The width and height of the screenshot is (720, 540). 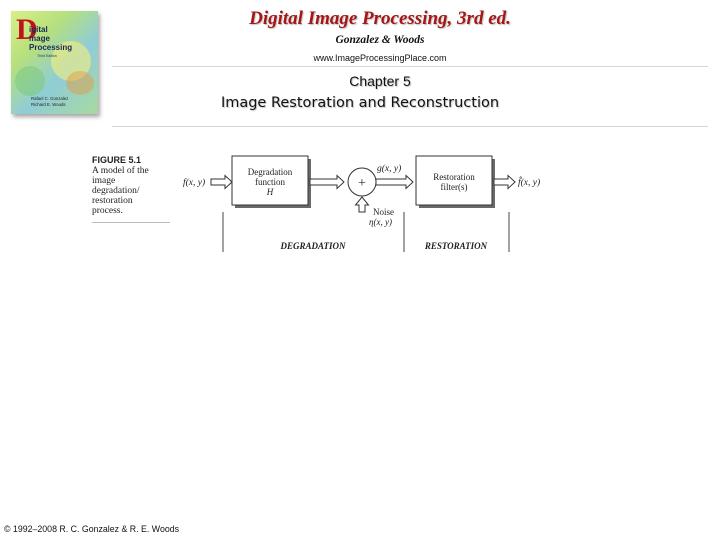 I want to click on cover-title-line: mage, so click(x=39, y=38).